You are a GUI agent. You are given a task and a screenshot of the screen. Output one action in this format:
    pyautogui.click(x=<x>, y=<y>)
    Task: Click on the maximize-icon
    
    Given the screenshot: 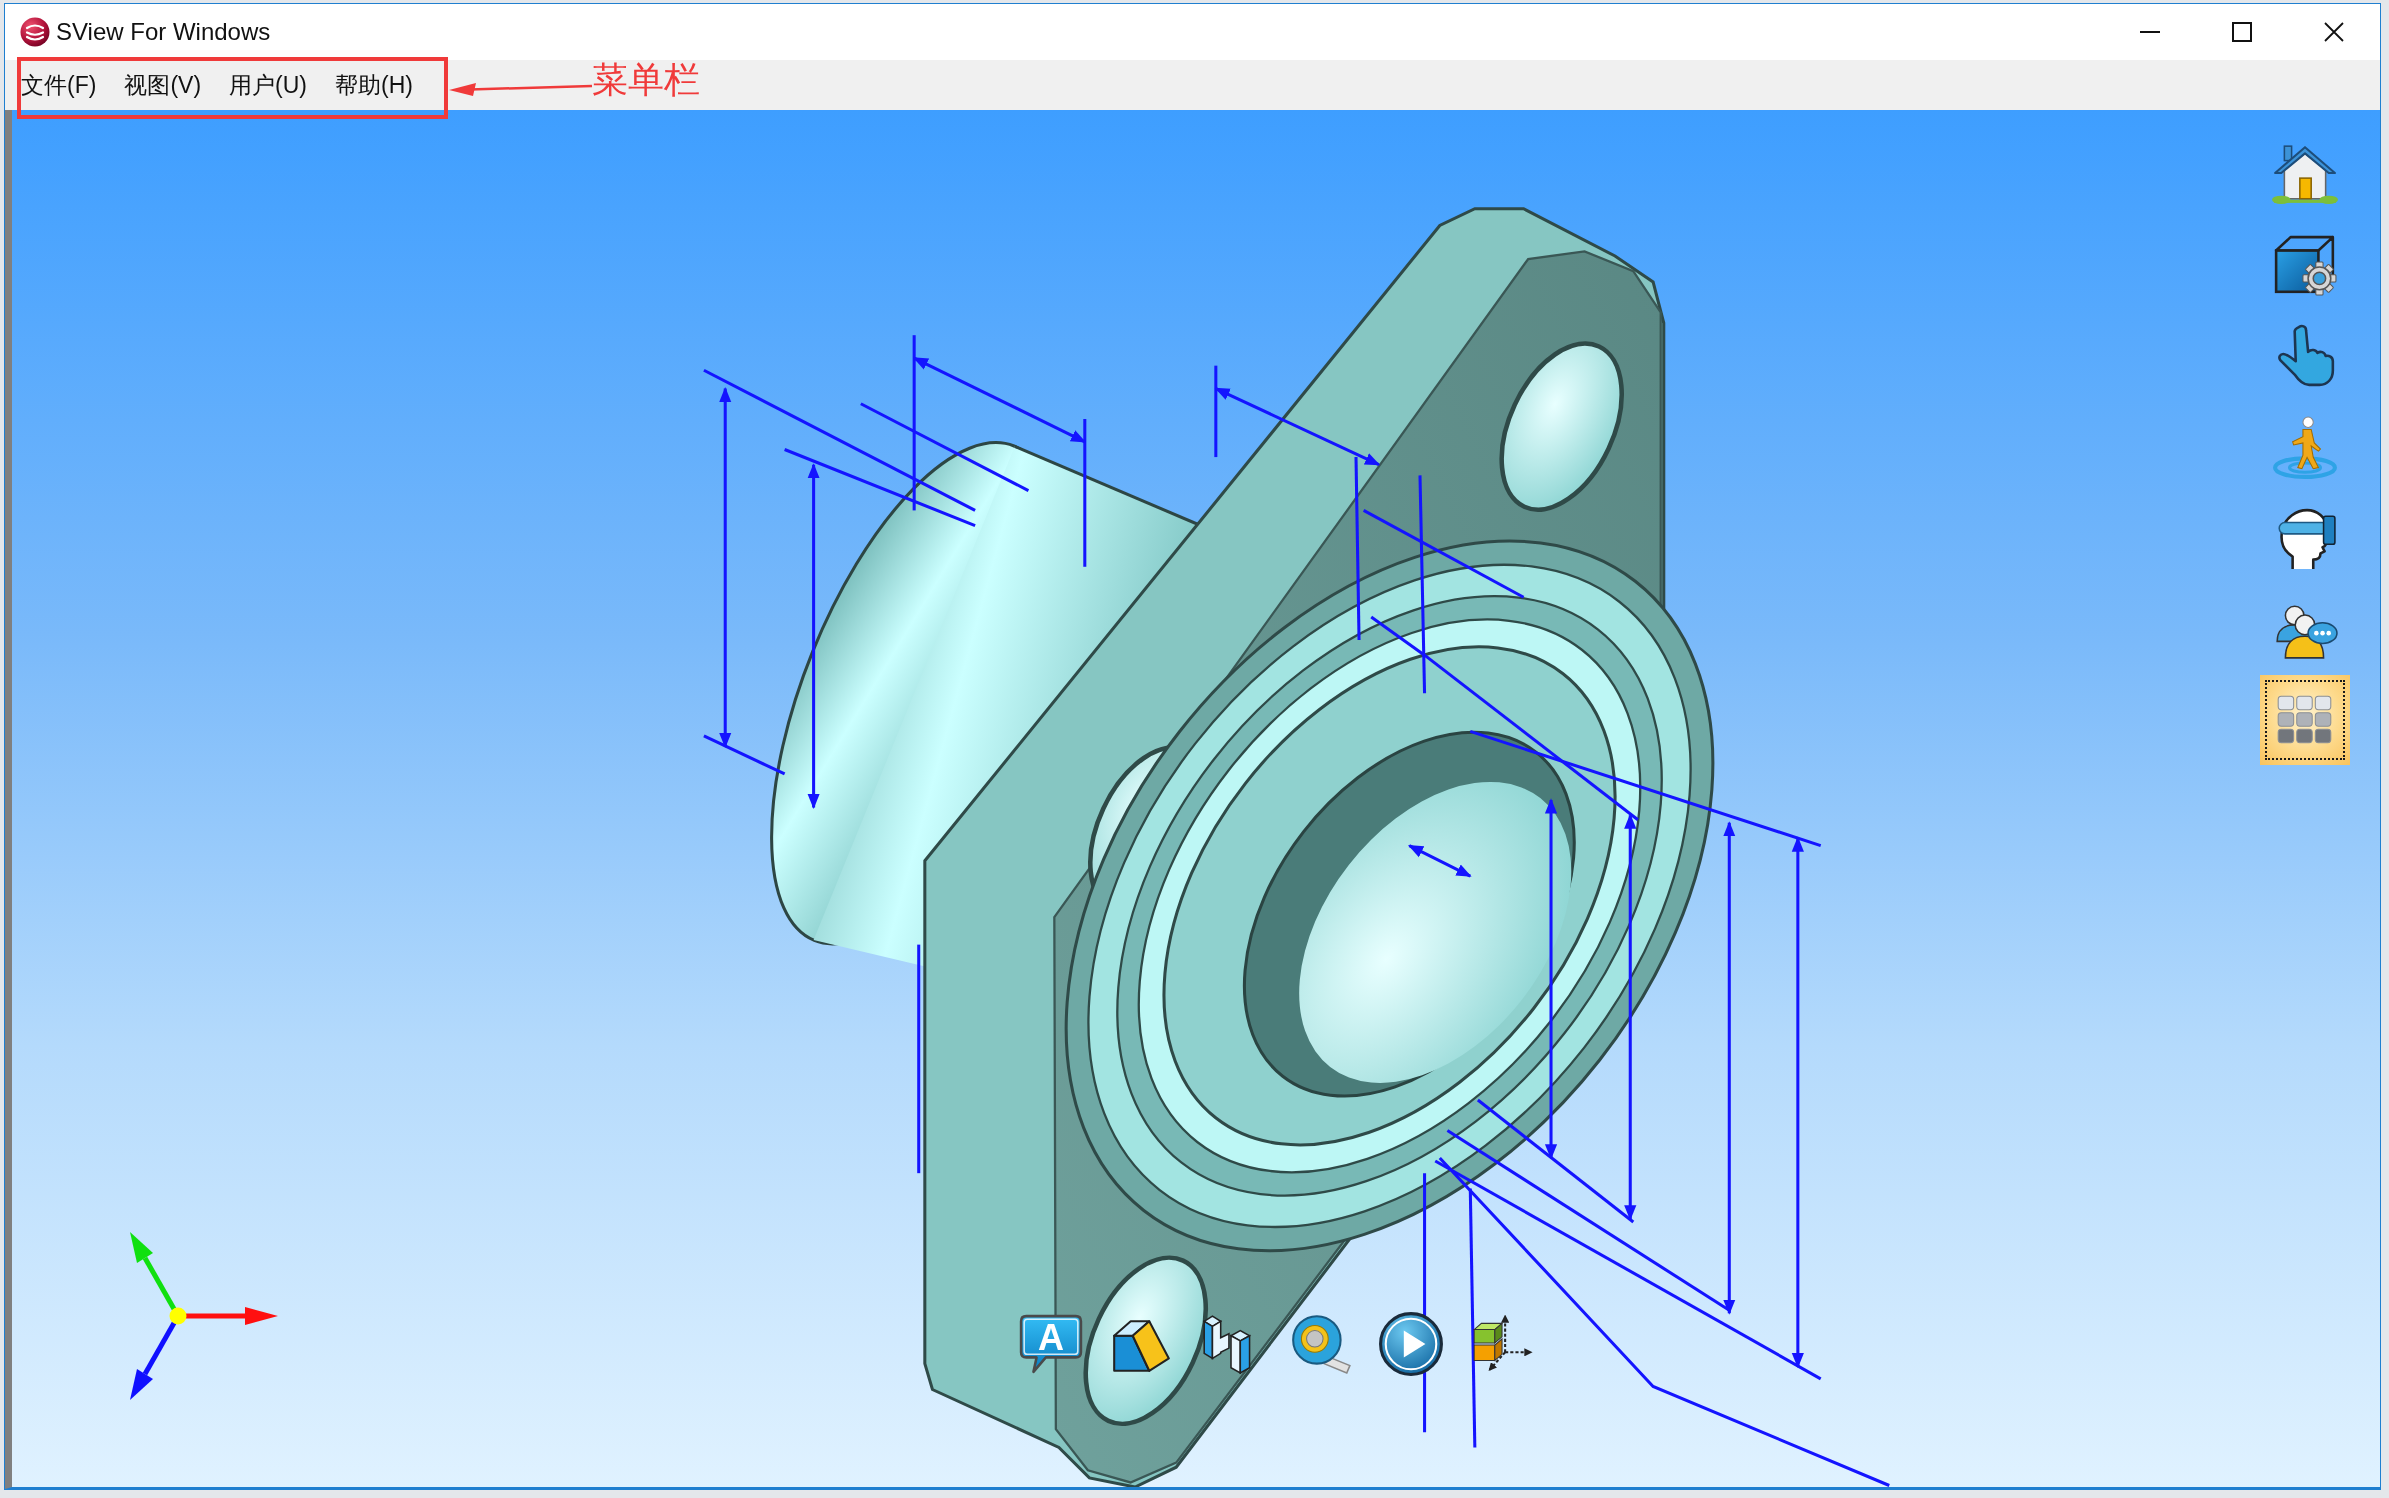 What is the action you would take?
    pyautogui.click(x=2242, y=32)
    